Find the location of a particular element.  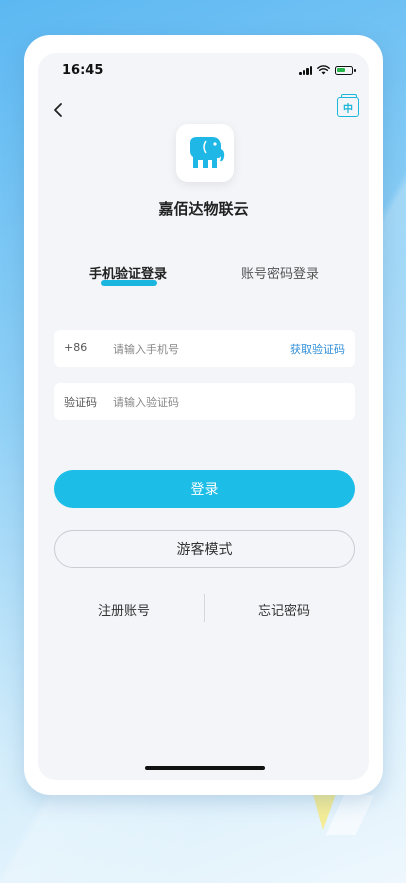

app-logo is located at coordinates (205, 153).